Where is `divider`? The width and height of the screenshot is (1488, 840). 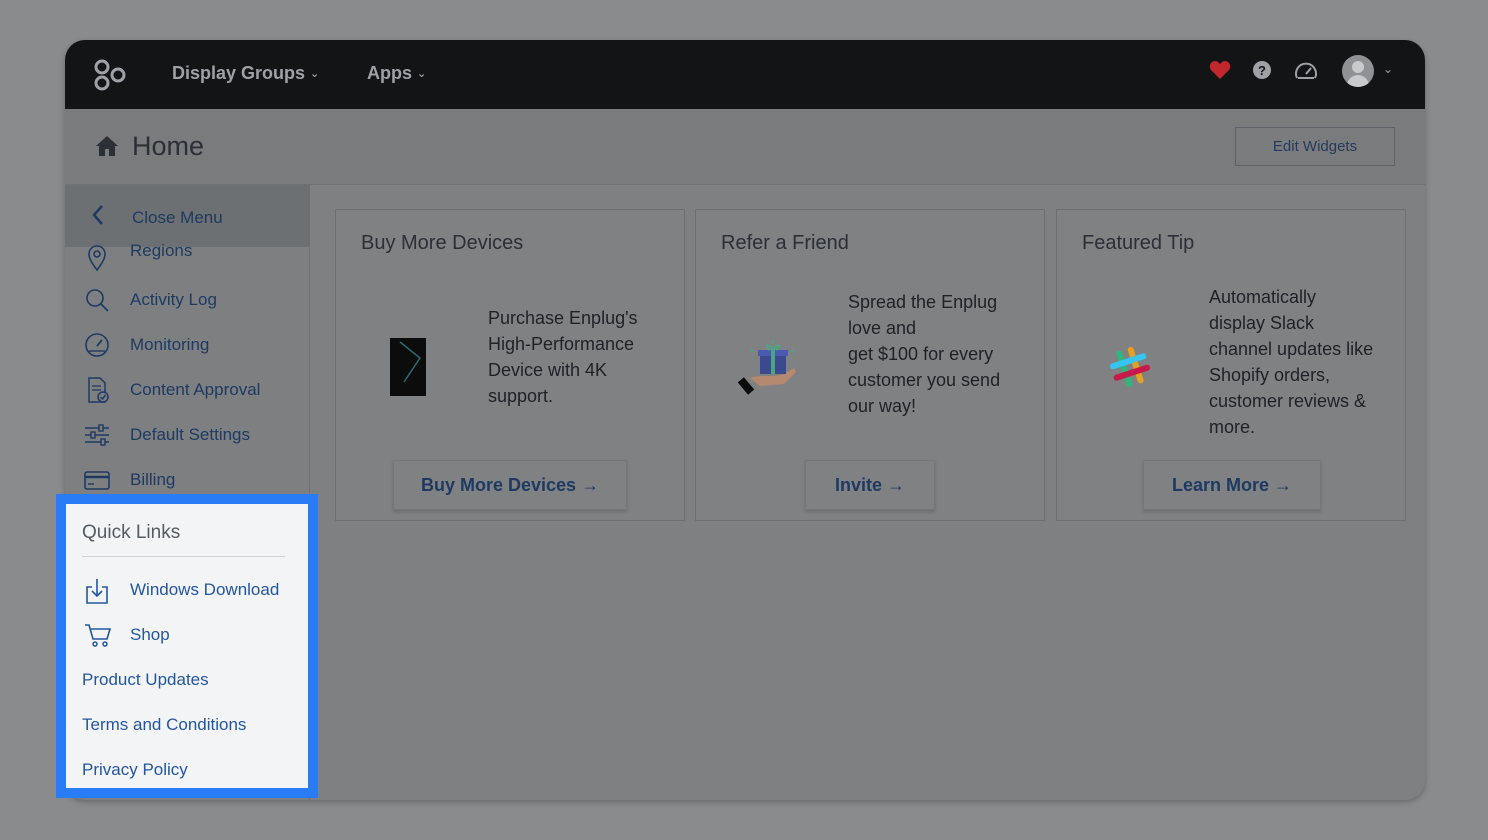
divider is located at coordinates (183, 556).